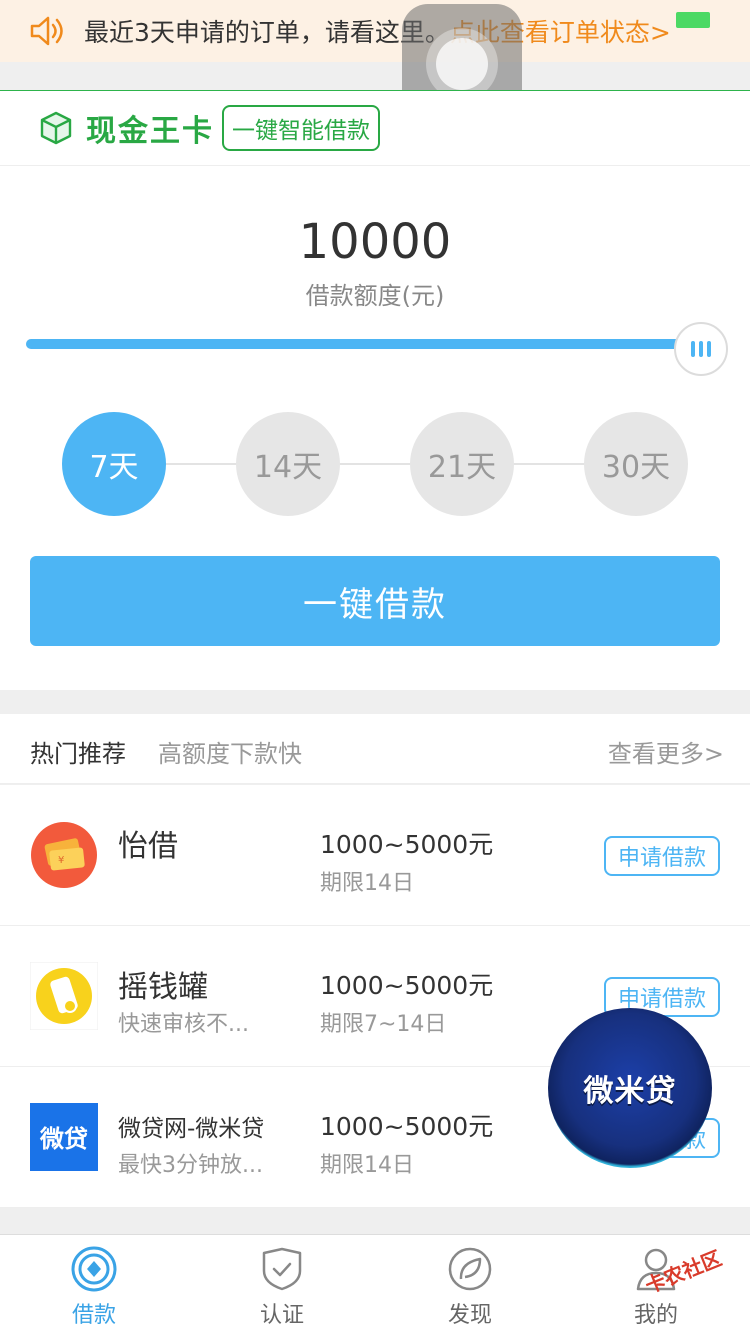 This screenshot has width=750, height=1334. I want to click on weidai-logo: 微贷, so click(64, 1137).